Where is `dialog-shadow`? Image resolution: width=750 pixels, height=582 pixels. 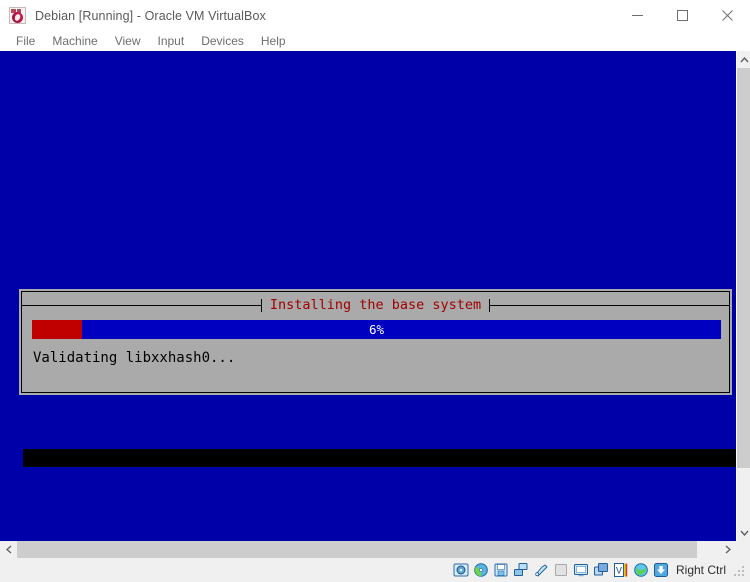
dialog-shadow is located at coordinates (379, 458).